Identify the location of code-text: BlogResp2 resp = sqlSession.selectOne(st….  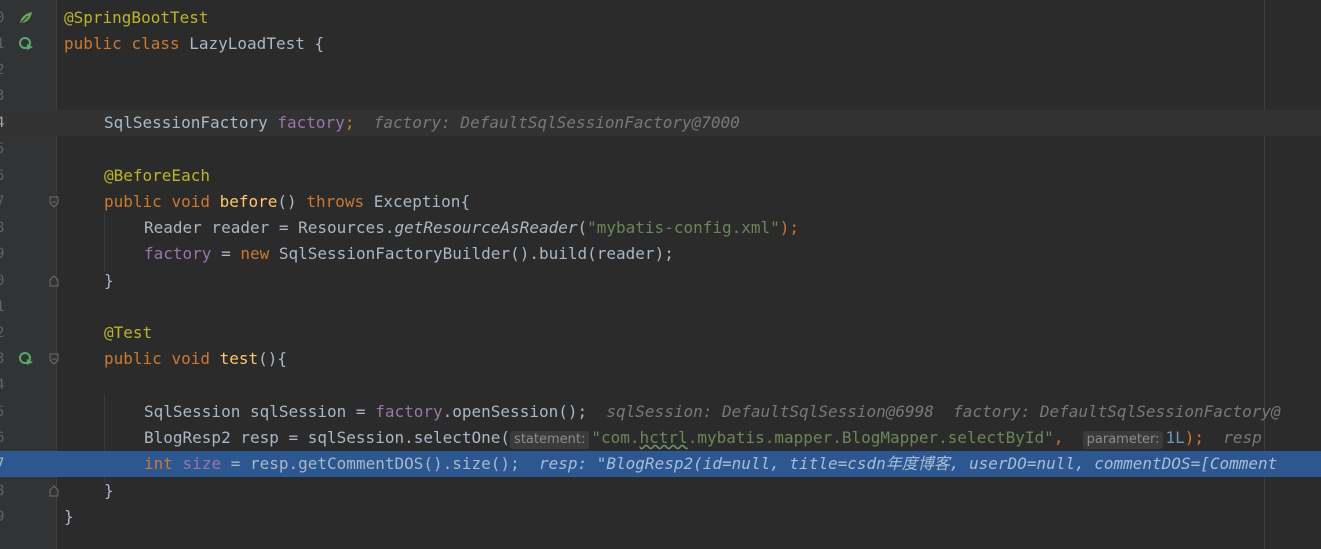
(663, 438).